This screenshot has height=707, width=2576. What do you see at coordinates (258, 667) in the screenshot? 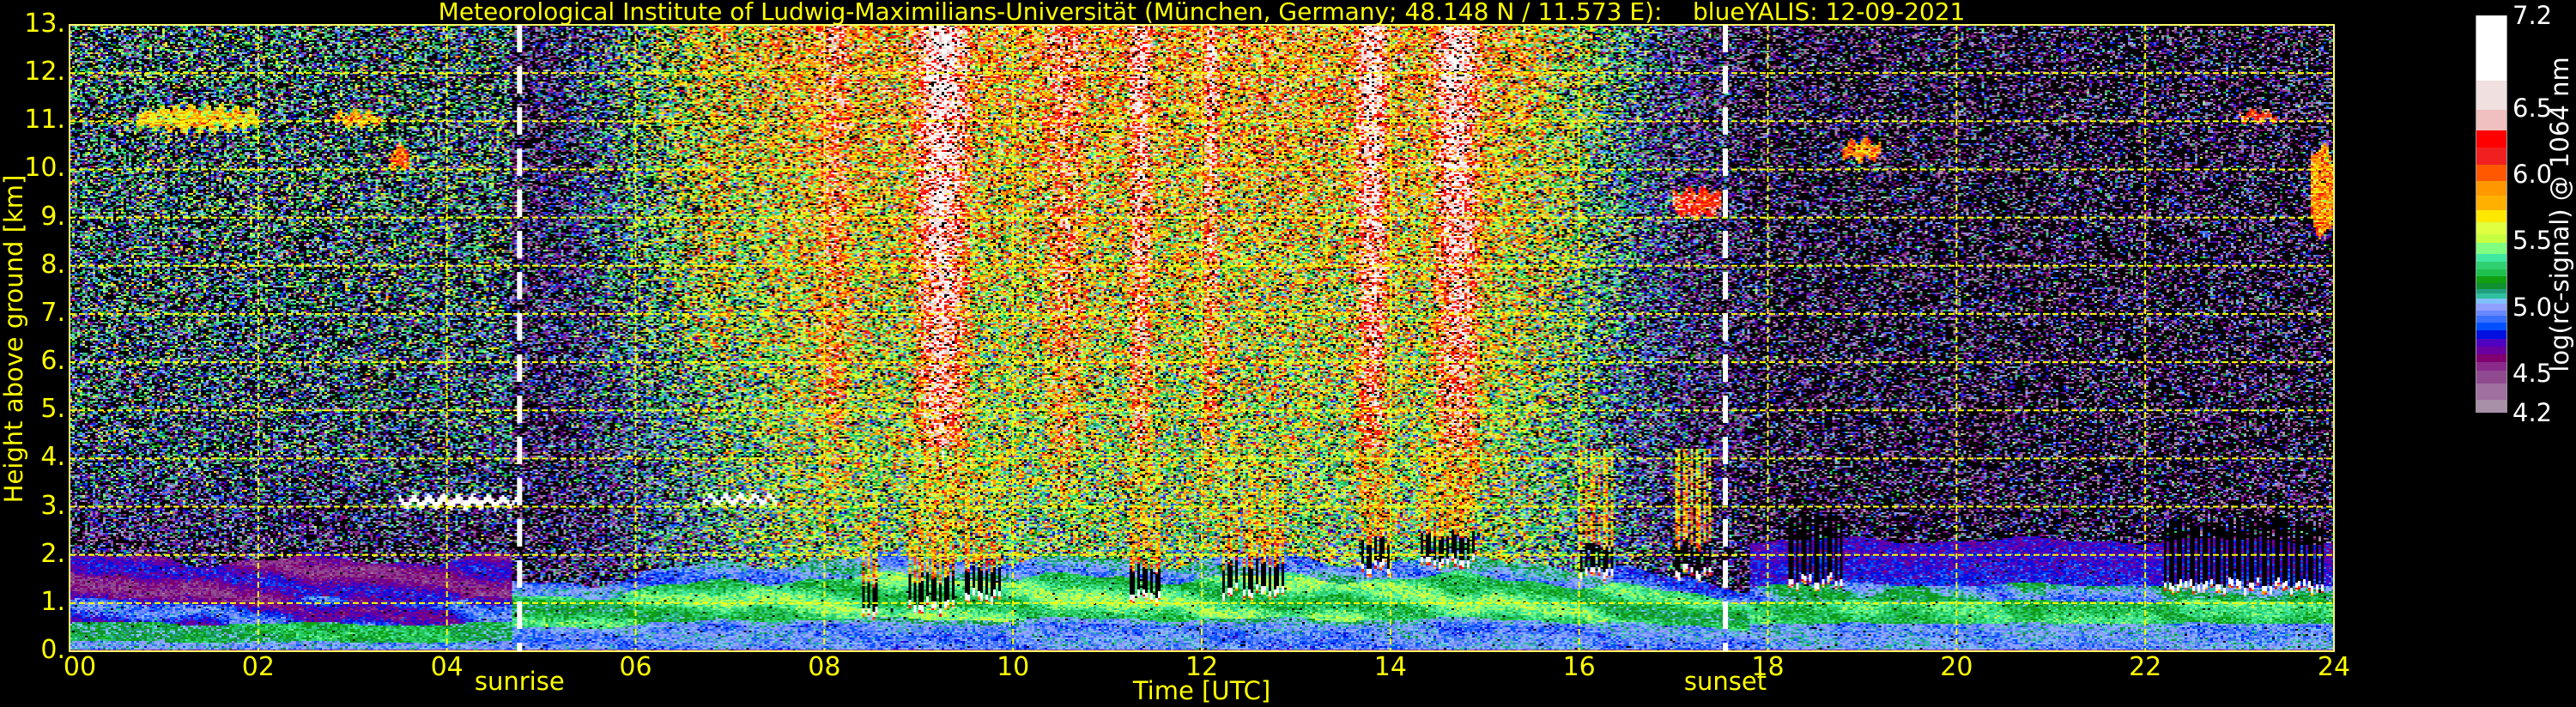
I see `x-tick-label: 02` at bounding box center [258, 667].